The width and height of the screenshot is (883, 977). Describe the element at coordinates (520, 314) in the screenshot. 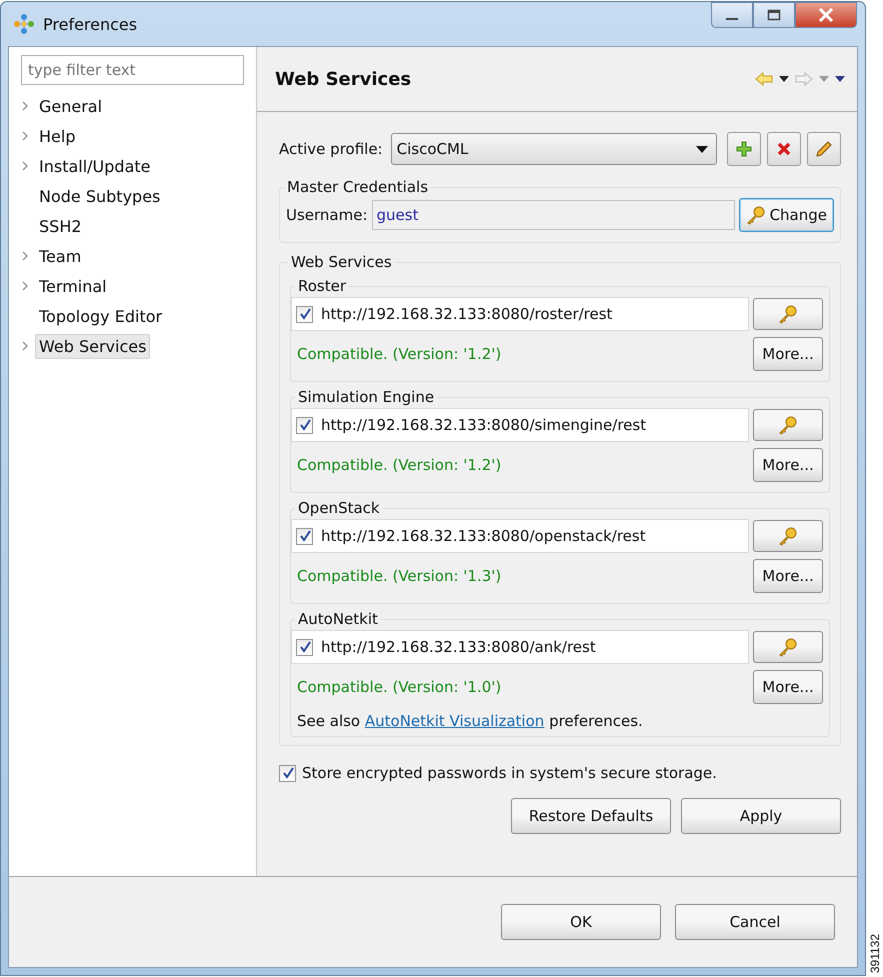

I see `url-field: http://192.168.32.133:8080/roster/rest` at that location.